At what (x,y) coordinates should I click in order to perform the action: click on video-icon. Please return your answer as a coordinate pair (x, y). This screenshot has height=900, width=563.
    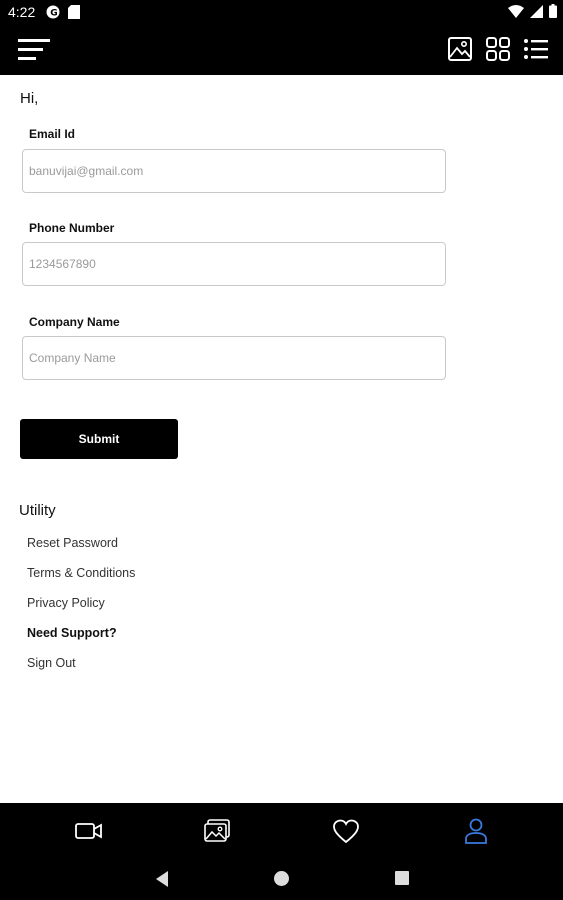
    Looking at the image, I should click on (89, 831).